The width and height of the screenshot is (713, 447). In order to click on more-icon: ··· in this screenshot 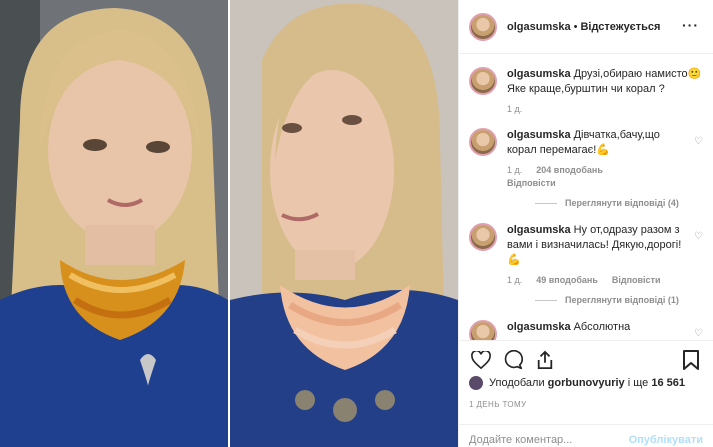, I will do `click(690, 25)`.